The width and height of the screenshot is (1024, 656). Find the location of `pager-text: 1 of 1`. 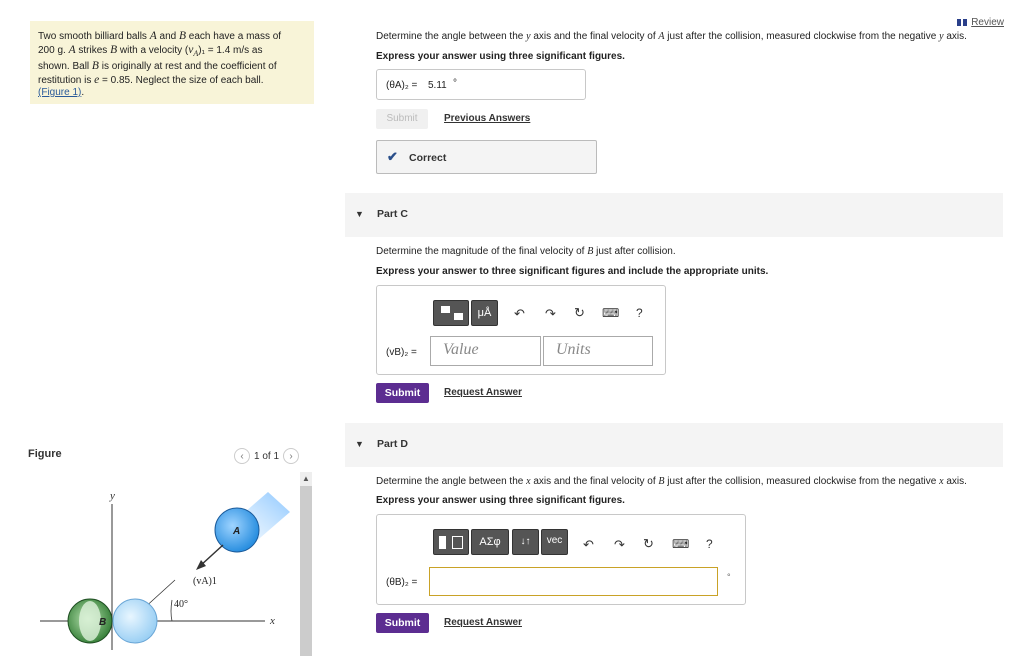

pager-text: 1 of 1 is located at coordinates (267, 456).